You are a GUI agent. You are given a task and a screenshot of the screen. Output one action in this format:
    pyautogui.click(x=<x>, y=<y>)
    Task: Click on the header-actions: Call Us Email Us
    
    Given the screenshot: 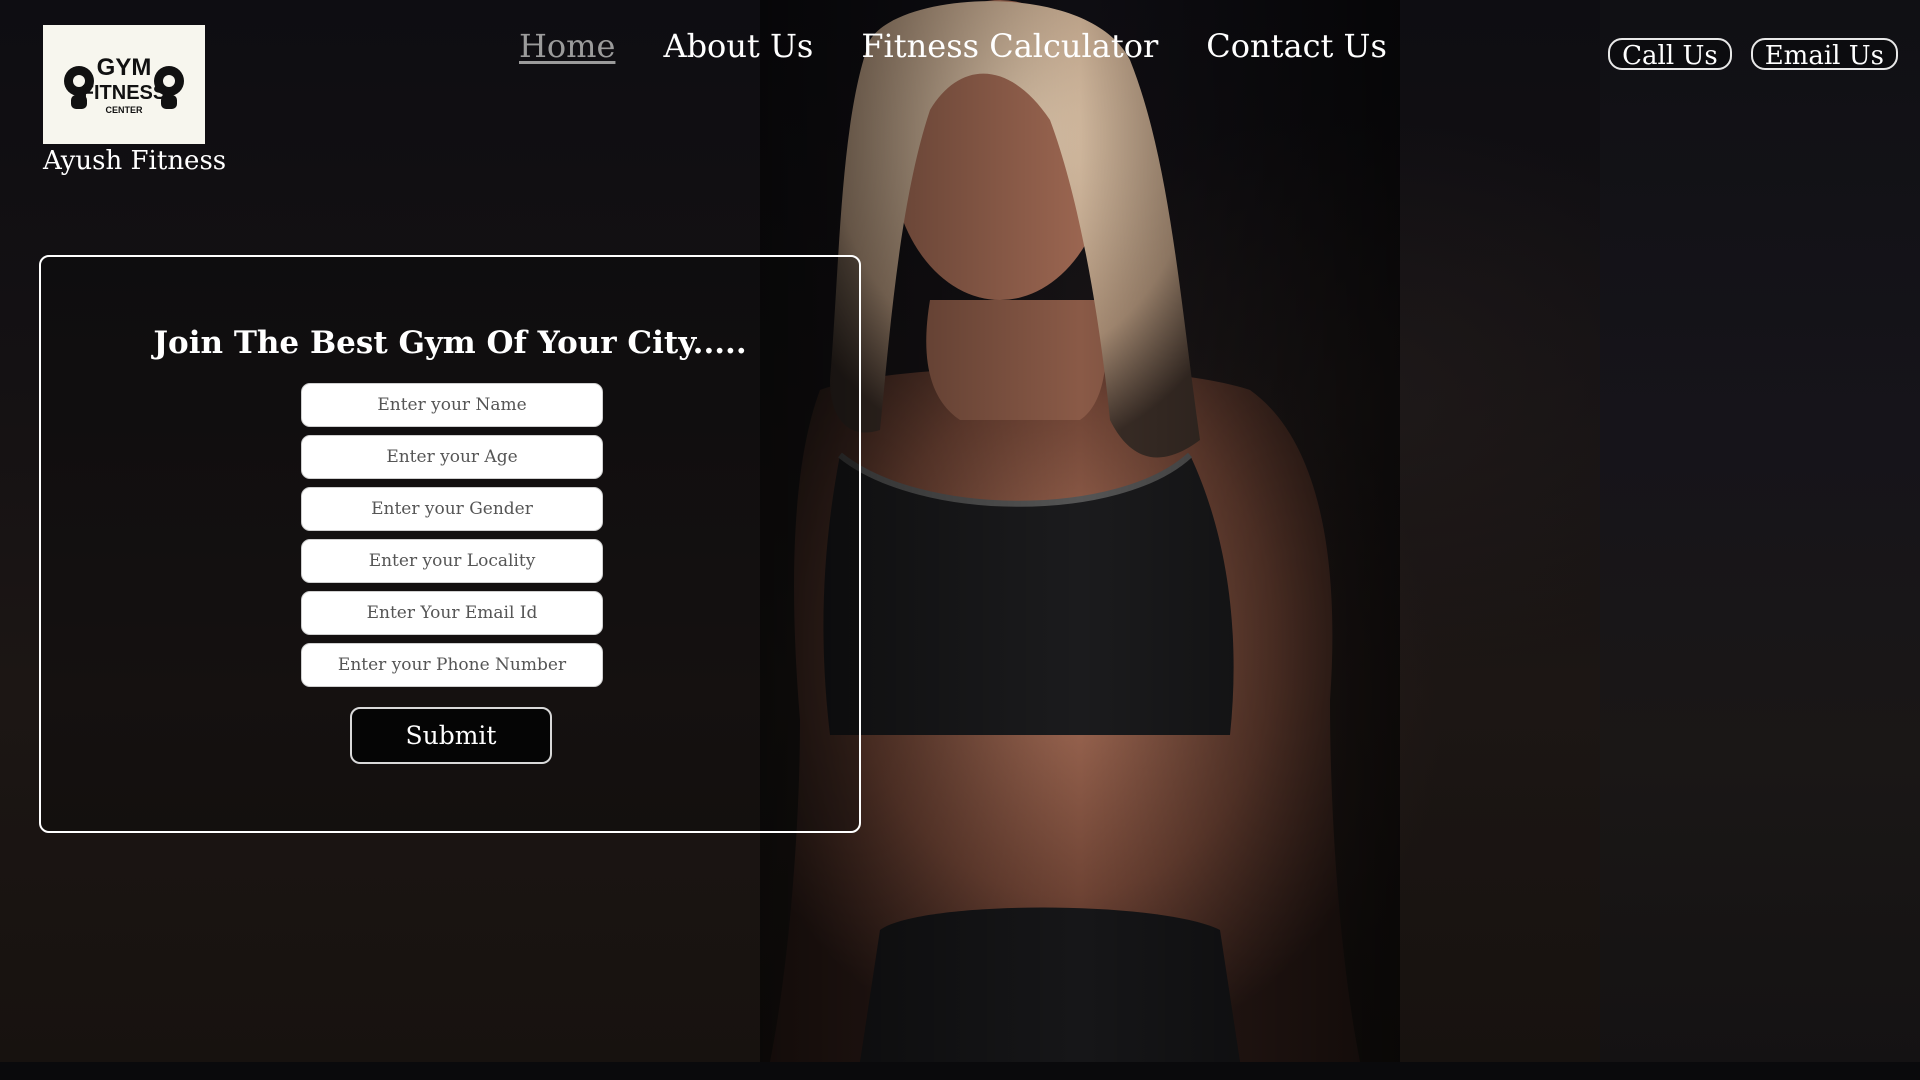 What is the action you would take?
    pyautogui.click(x=1753, y=54)
    